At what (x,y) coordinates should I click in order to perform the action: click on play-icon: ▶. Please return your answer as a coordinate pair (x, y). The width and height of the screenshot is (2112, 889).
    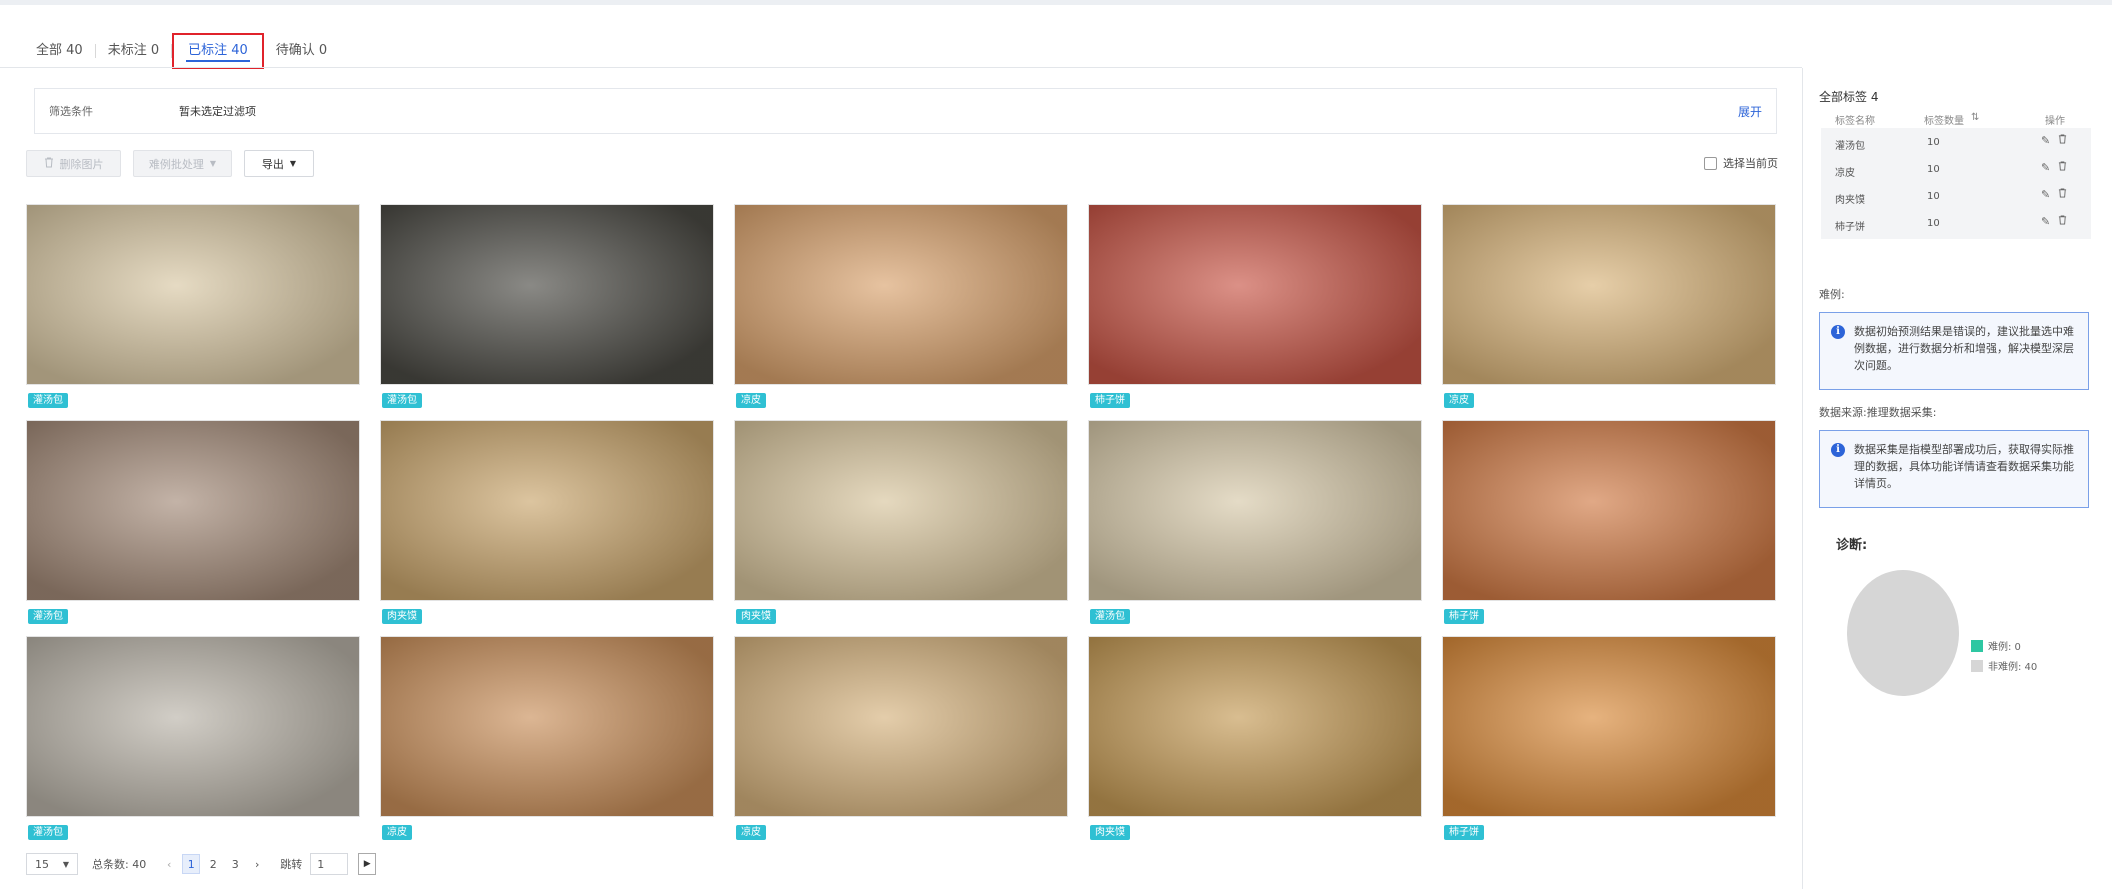
    Looking at the image, I should click on (367, 864).